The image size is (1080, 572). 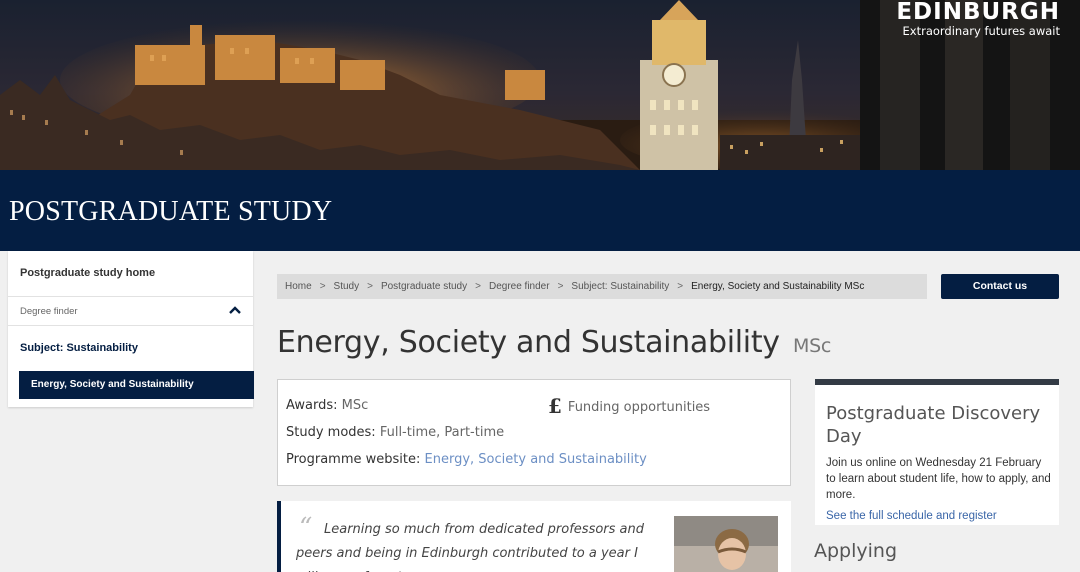 I want to click on breadcrumb-current: Energy, Society and Sustainability MSc, so click(x=778, y=286).